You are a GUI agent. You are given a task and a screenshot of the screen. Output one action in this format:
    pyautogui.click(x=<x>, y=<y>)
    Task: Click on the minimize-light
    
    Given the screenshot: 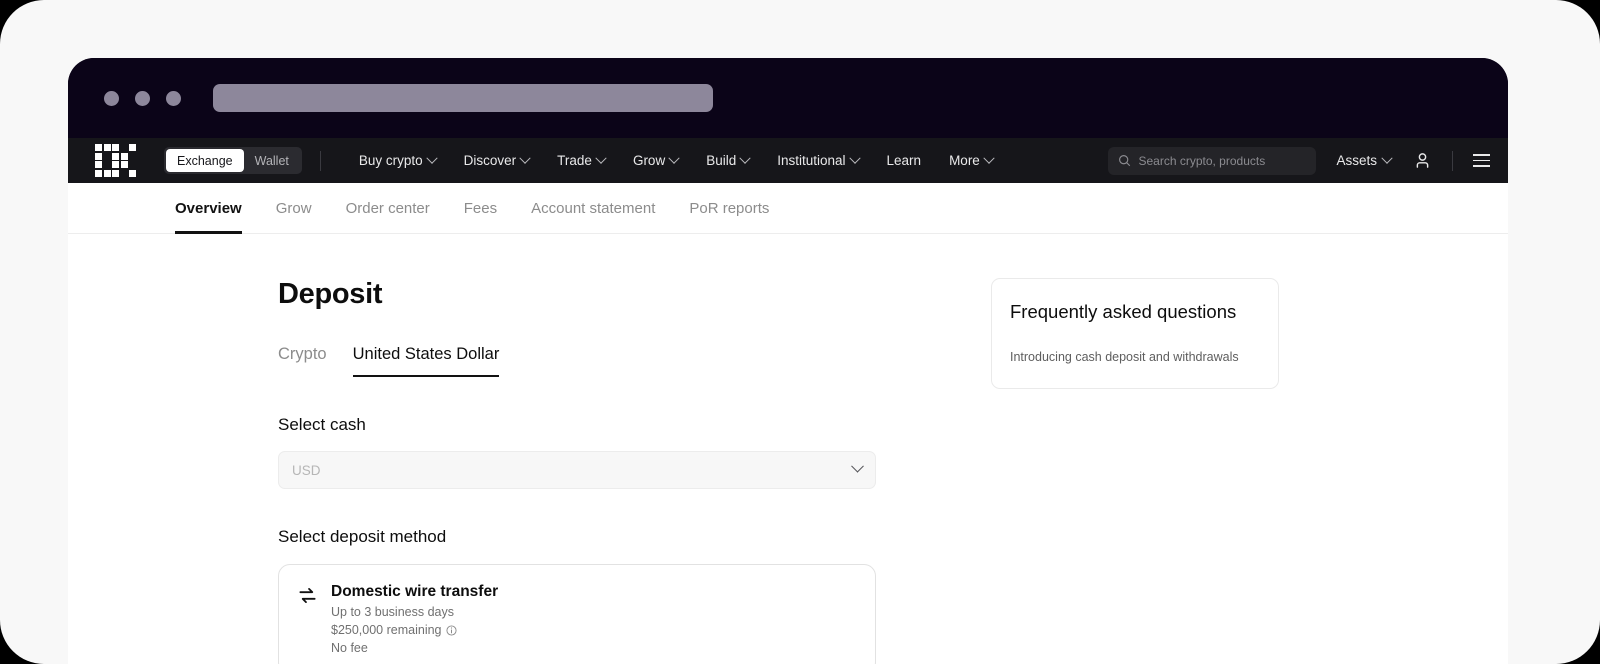 What is the action you would take?
    pyautogui.click(x=142, y=98)
    